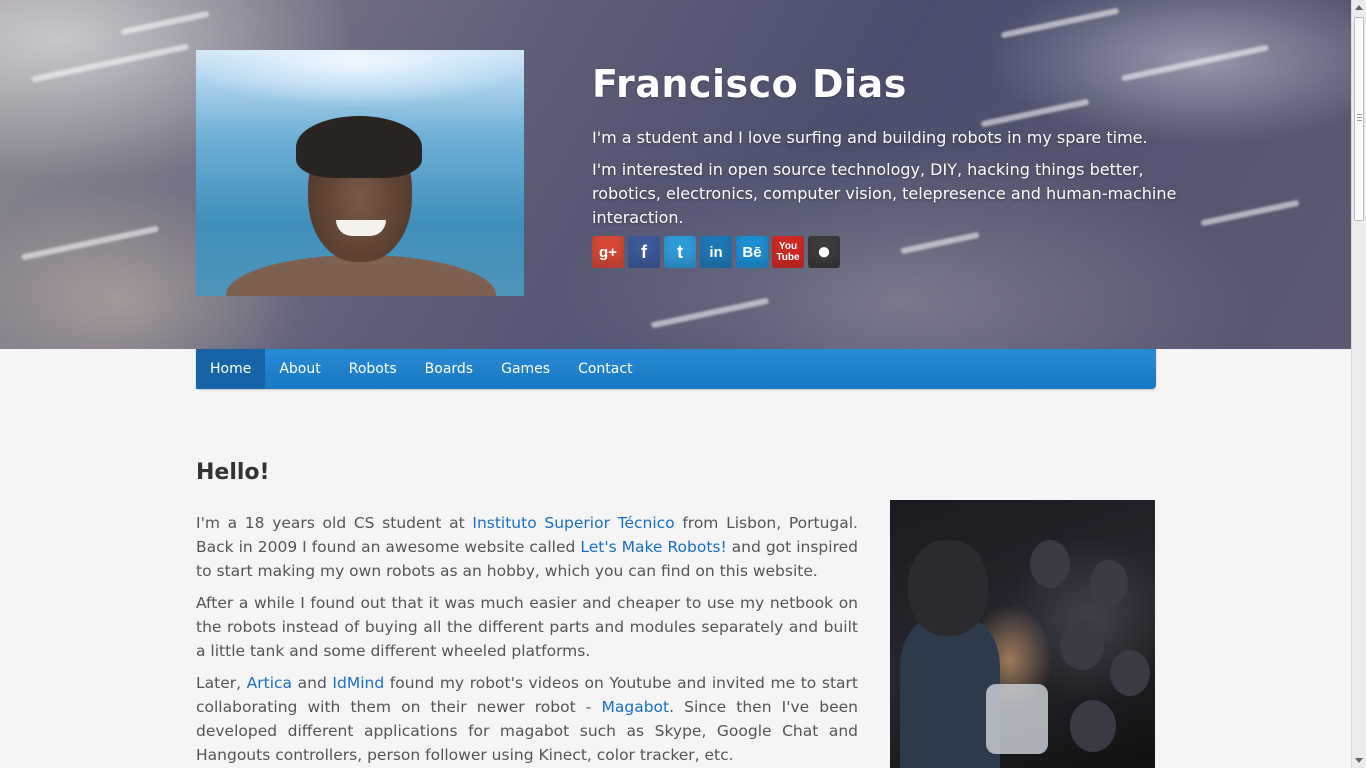  Describe the element at coordinates (948, 588) in the screenshot. I see `photo-presenter-head` at that location.